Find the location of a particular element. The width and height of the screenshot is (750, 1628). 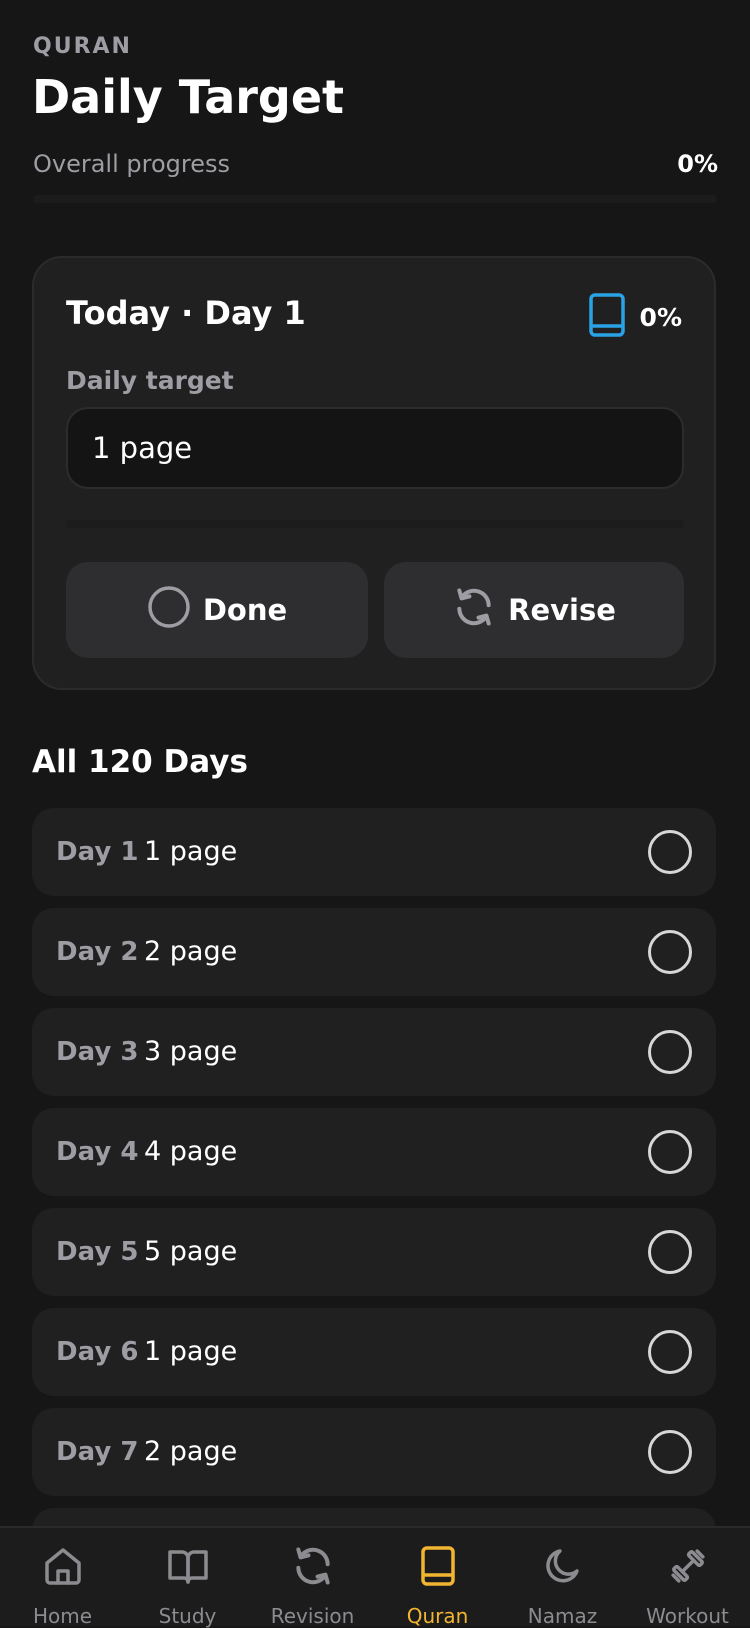

overall-progress-value: 0% is located at coordinates (697, 164).